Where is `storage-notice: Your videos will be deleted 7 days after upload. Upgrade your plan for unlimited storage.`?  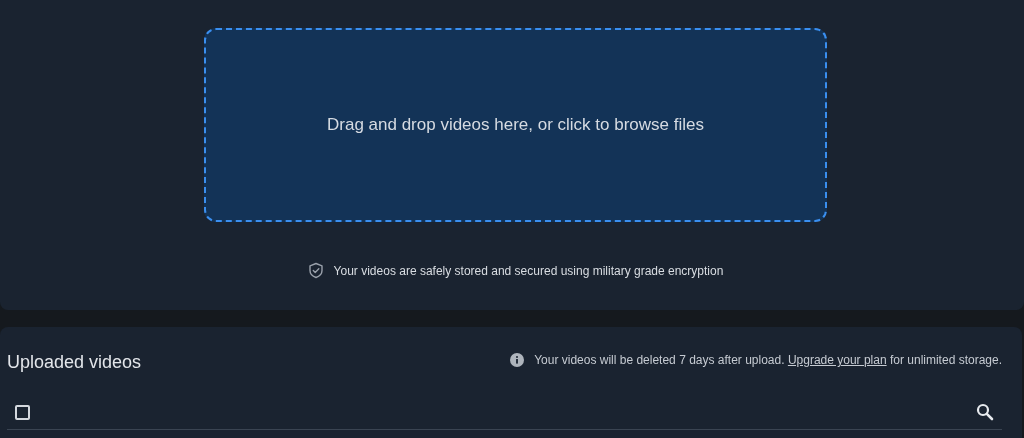
storage-notice: Your videos will be deleted 7 days after upload. Upgrade your plan for unlimited storage. is located at coordinates (768, 360).